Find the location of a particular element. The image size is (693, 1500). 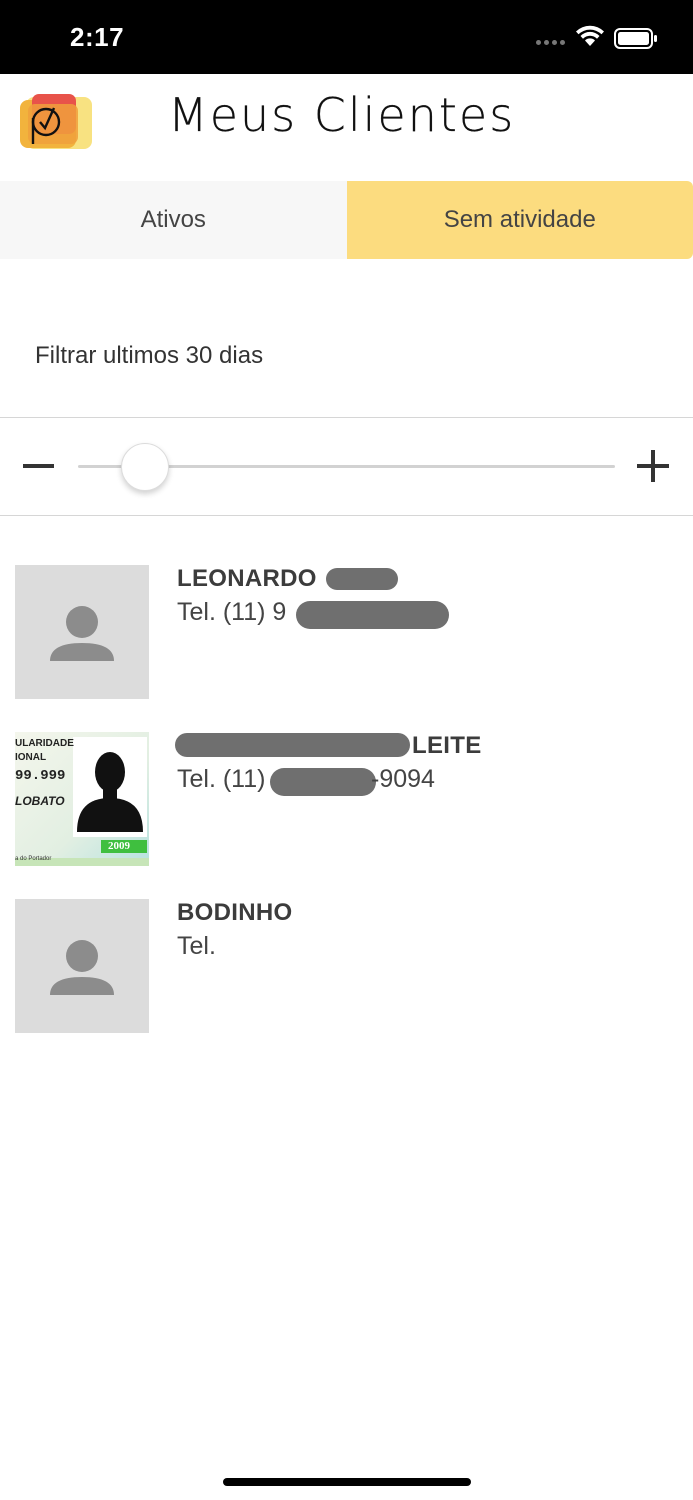

client-list-item: LEONARDO Tel. (11) 9 is located at coordinates (346, 635).